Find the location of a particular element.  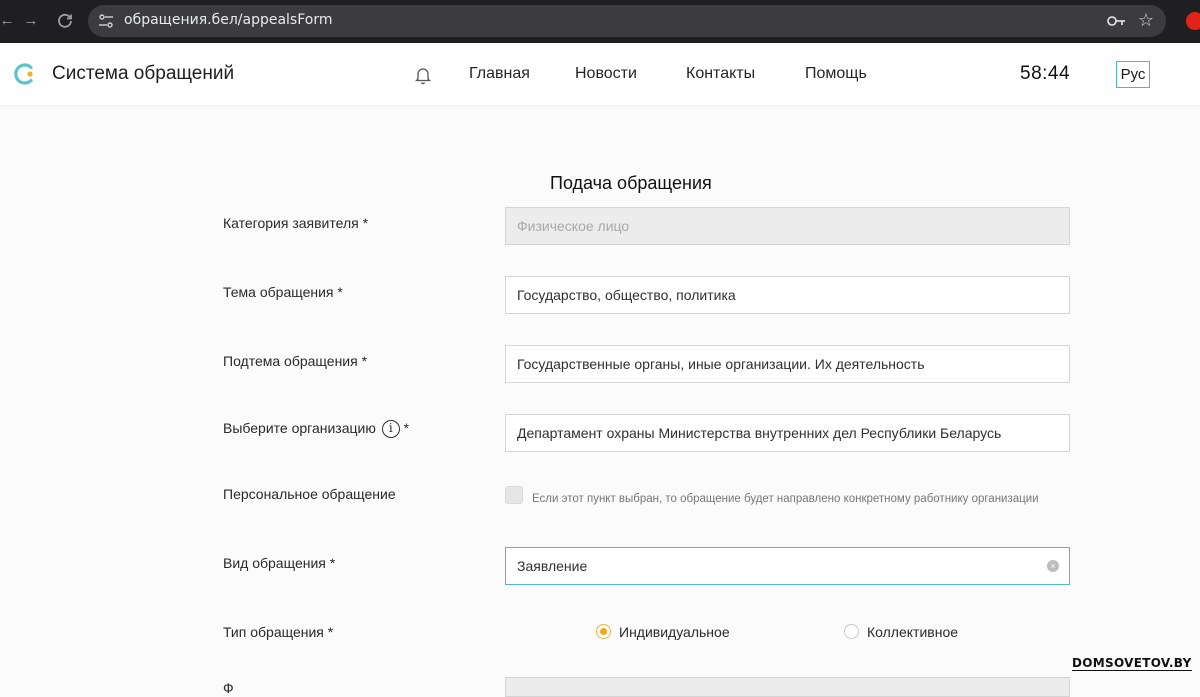

appeal-kind-label: Вид обращения * is located at coordinates (279, 563).